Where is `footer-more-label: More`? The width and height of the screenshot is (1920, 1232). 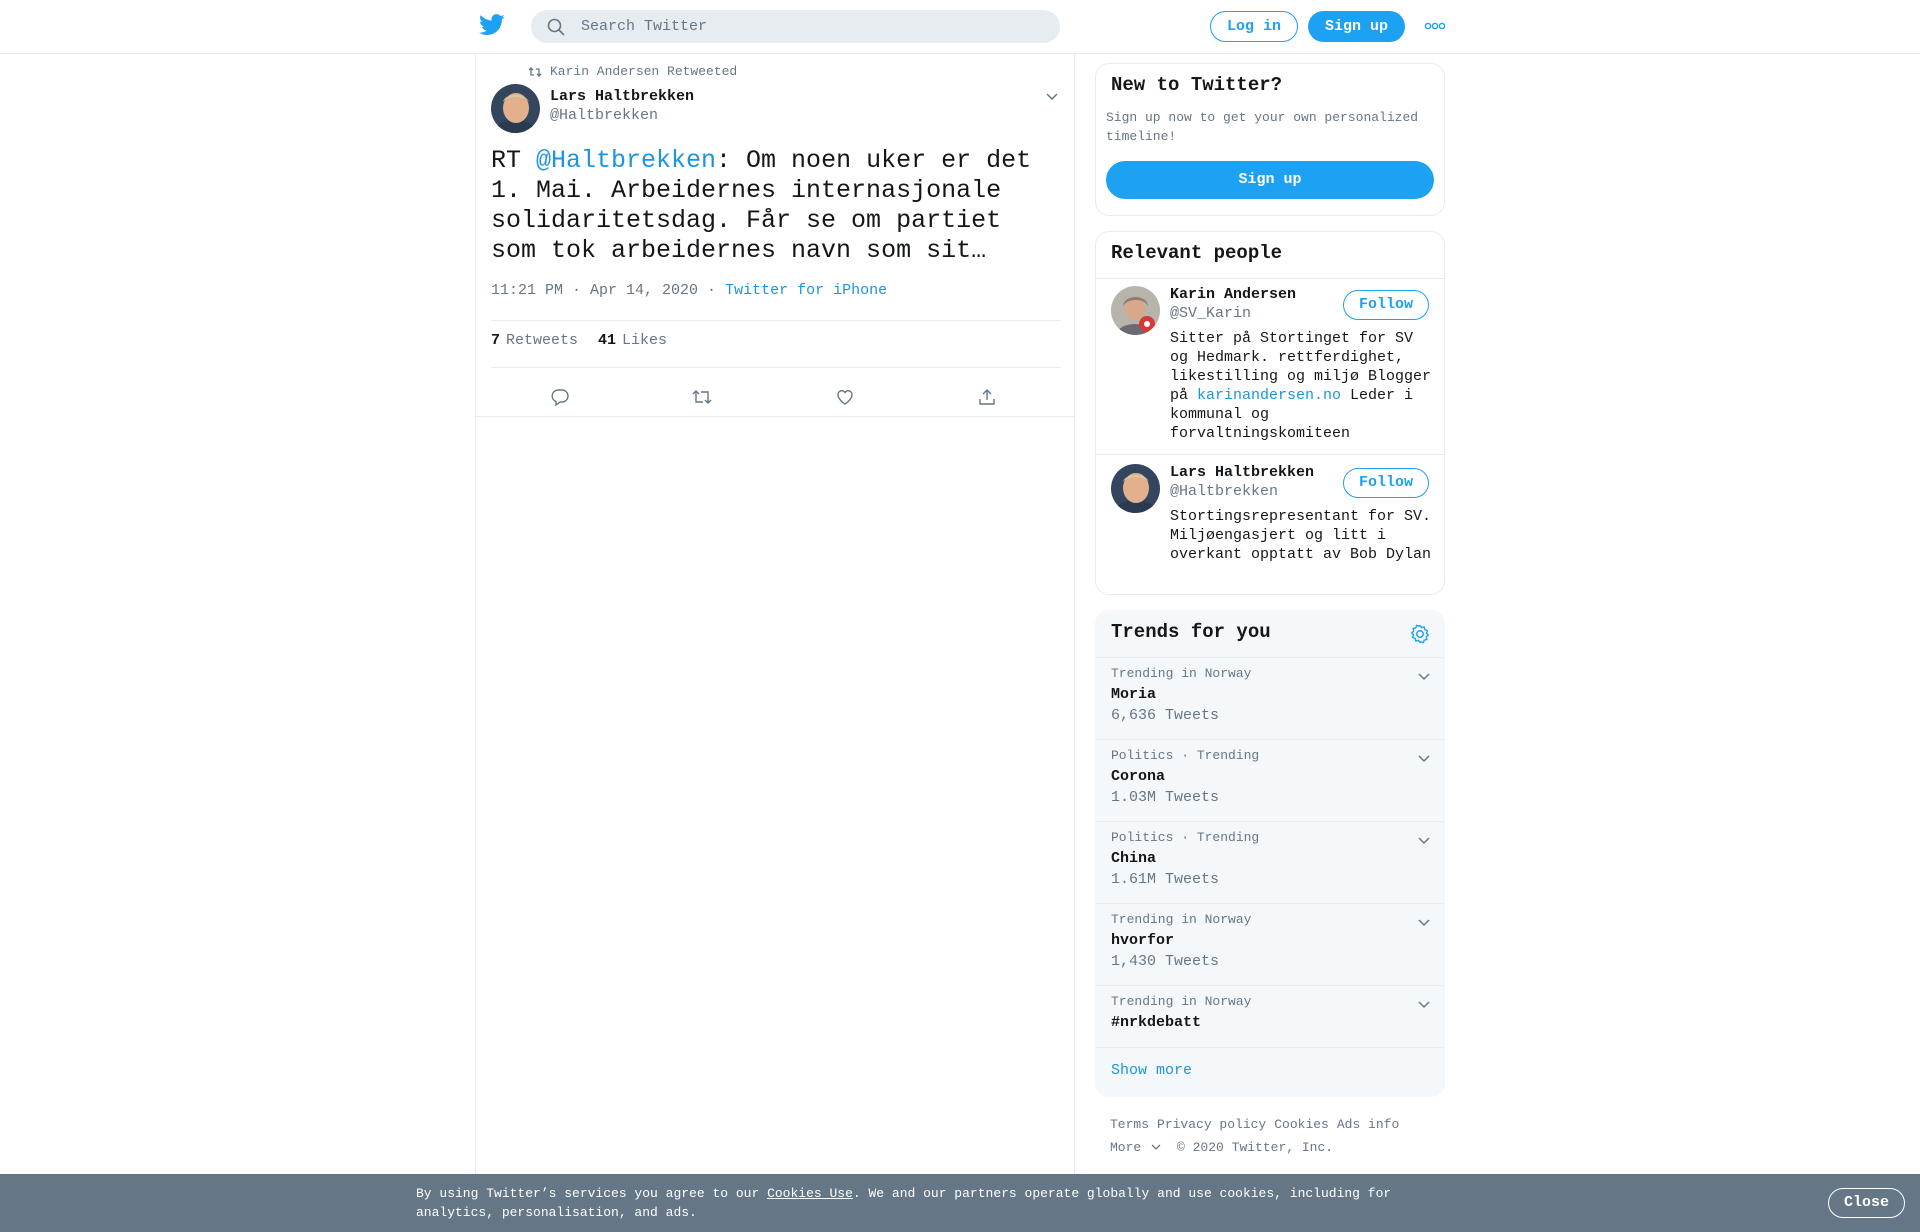
footer-more-label: More is located at coordinates (1126, 1147).